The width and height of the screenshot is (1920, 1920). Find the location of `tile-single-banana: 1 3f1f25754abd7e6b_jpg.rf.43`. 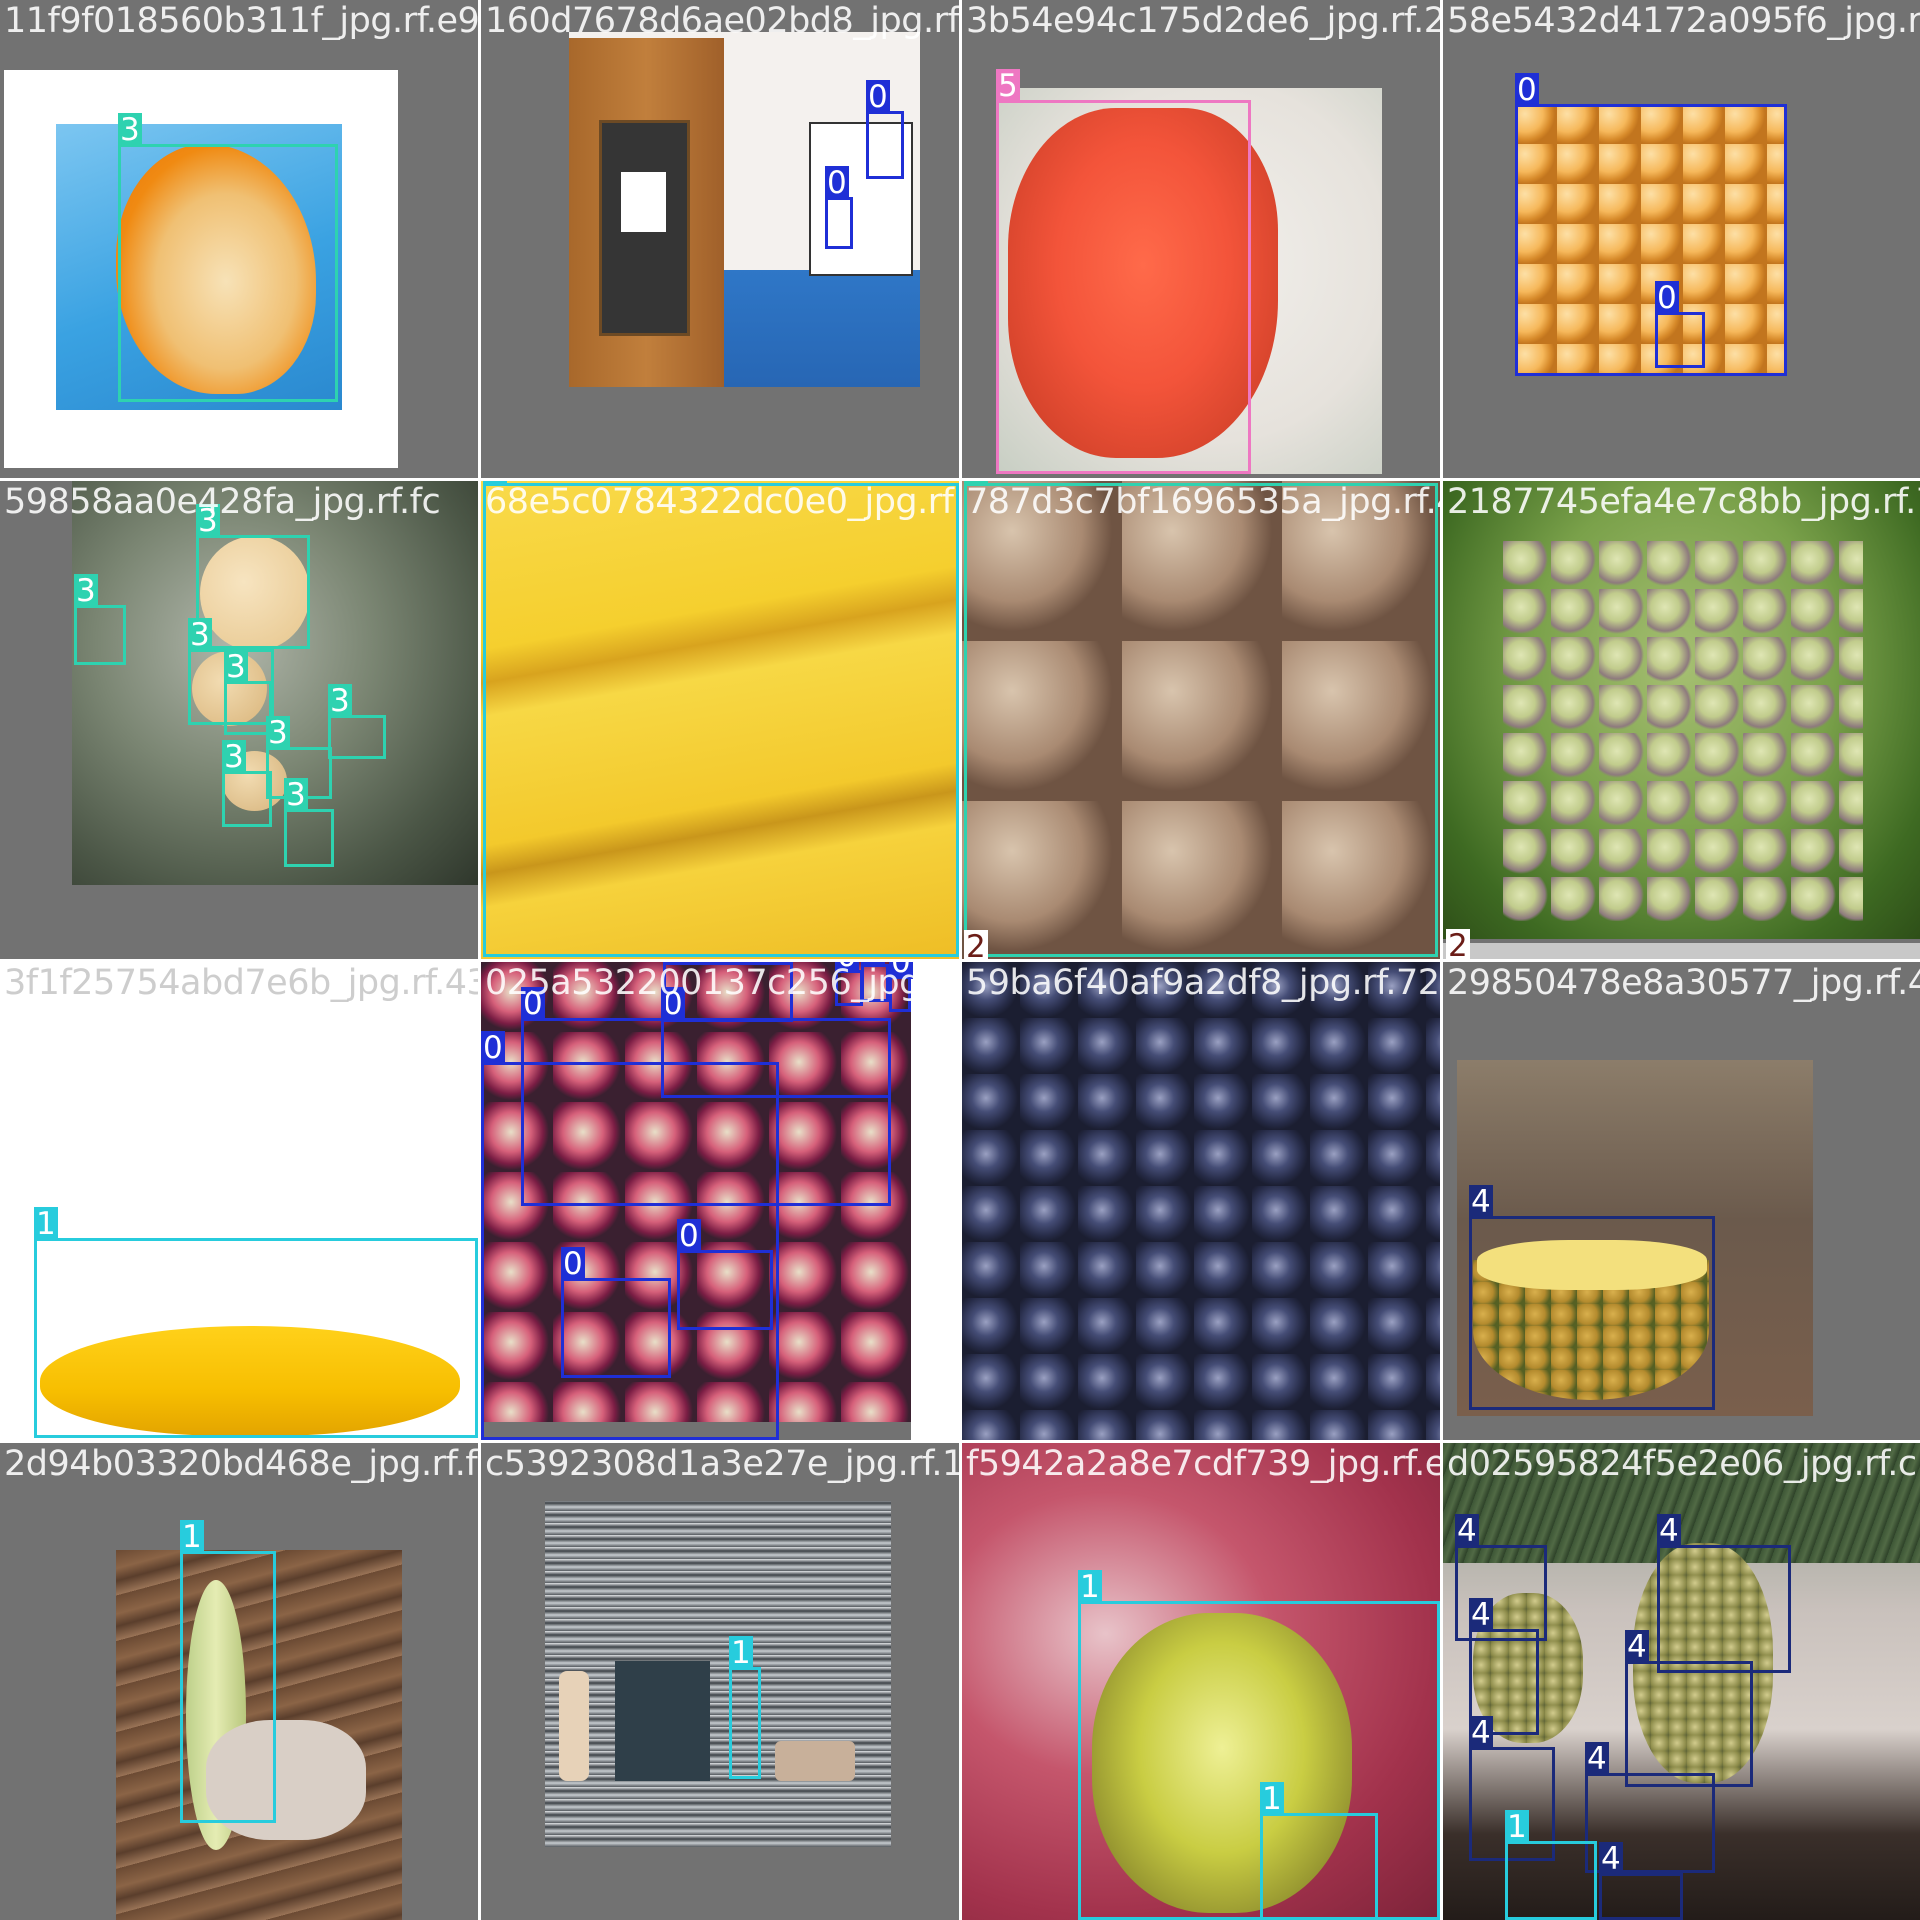

tile-single-banana: 1 3f1f25754abd7e6b_jpg.rf.43 is located at coordinates (239, 1201).